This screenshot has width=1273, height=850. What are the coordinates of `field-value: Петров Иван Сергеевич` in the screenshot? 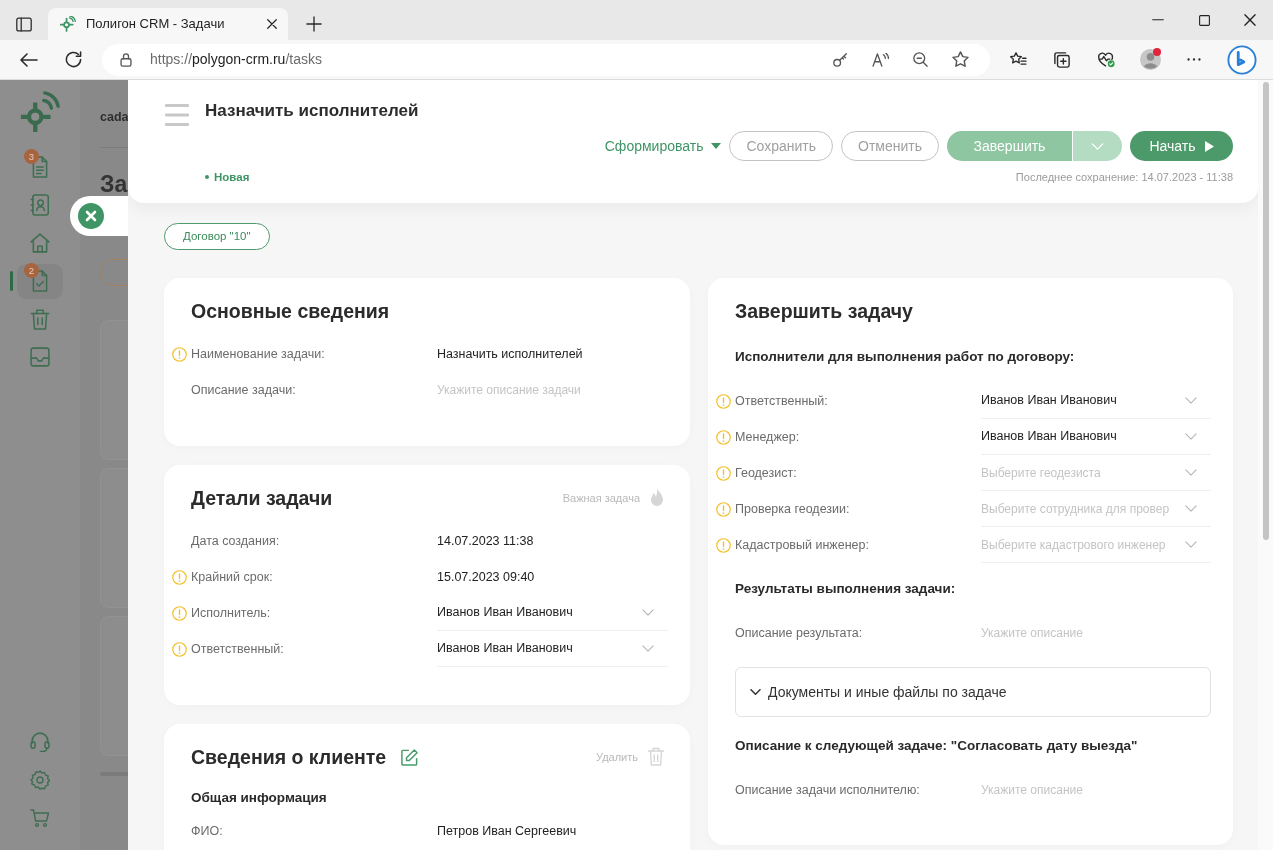 It's located at (507, 831).